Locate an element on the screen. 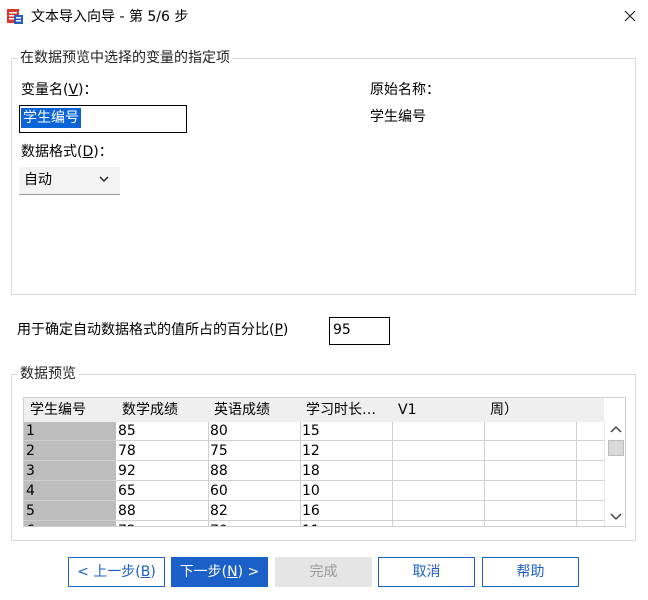 Image resolution: width=648 pixels, height=600 pixels. table-cell: 60 is located at coordinates (219, 491).